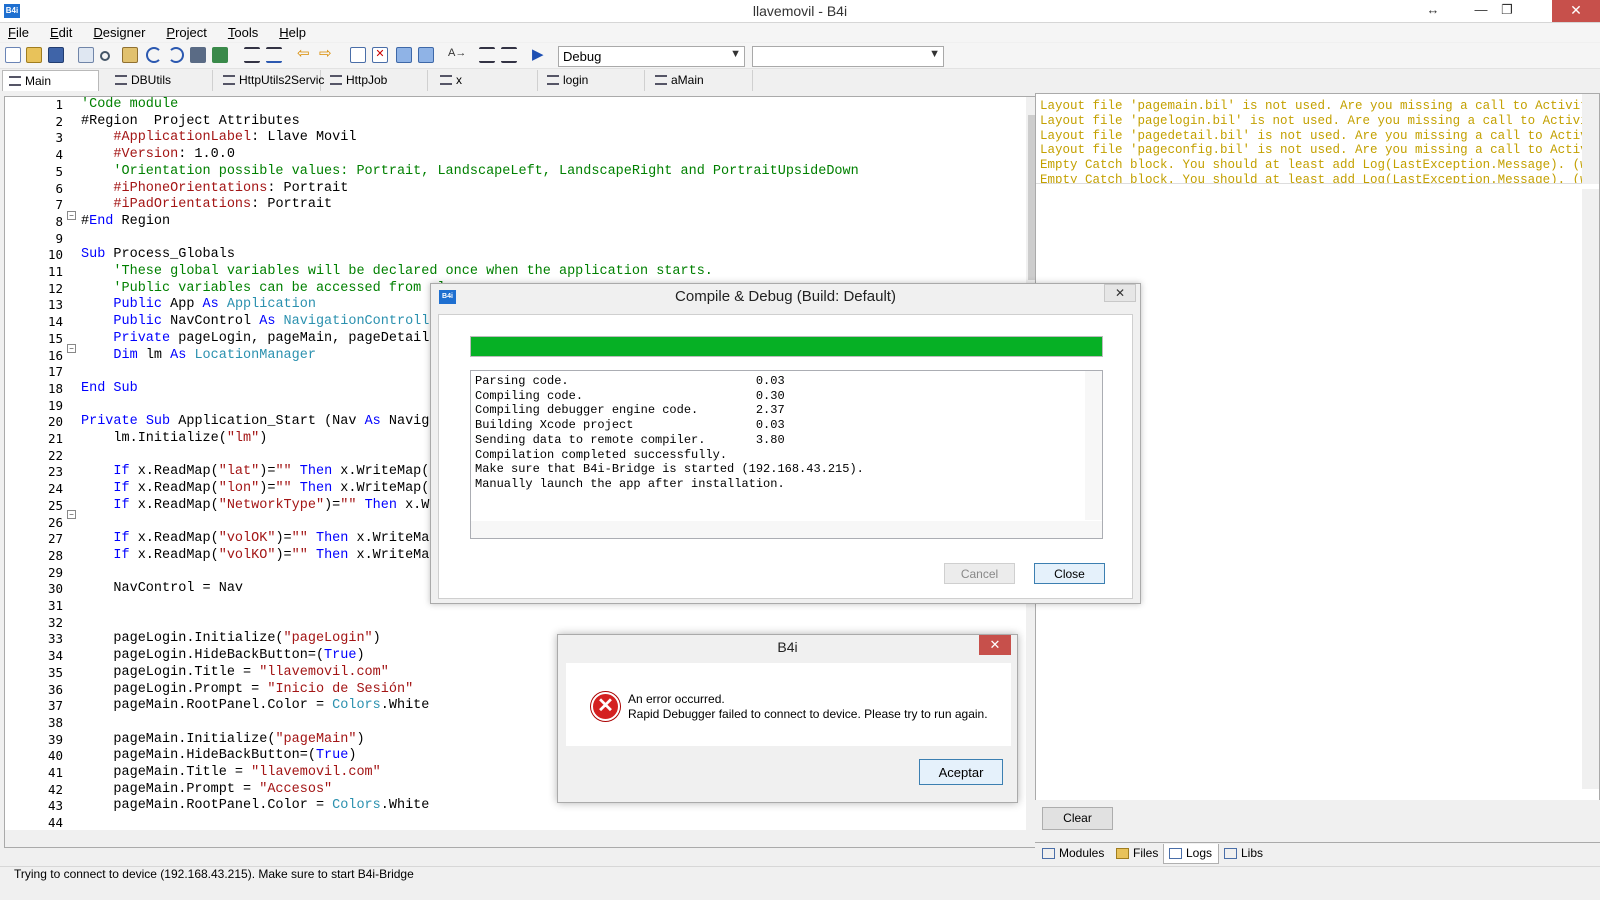 The height and width of the screenshot is (900, 1600). I want to click on tab-httpjob: HttpJob, so click(376, 80).